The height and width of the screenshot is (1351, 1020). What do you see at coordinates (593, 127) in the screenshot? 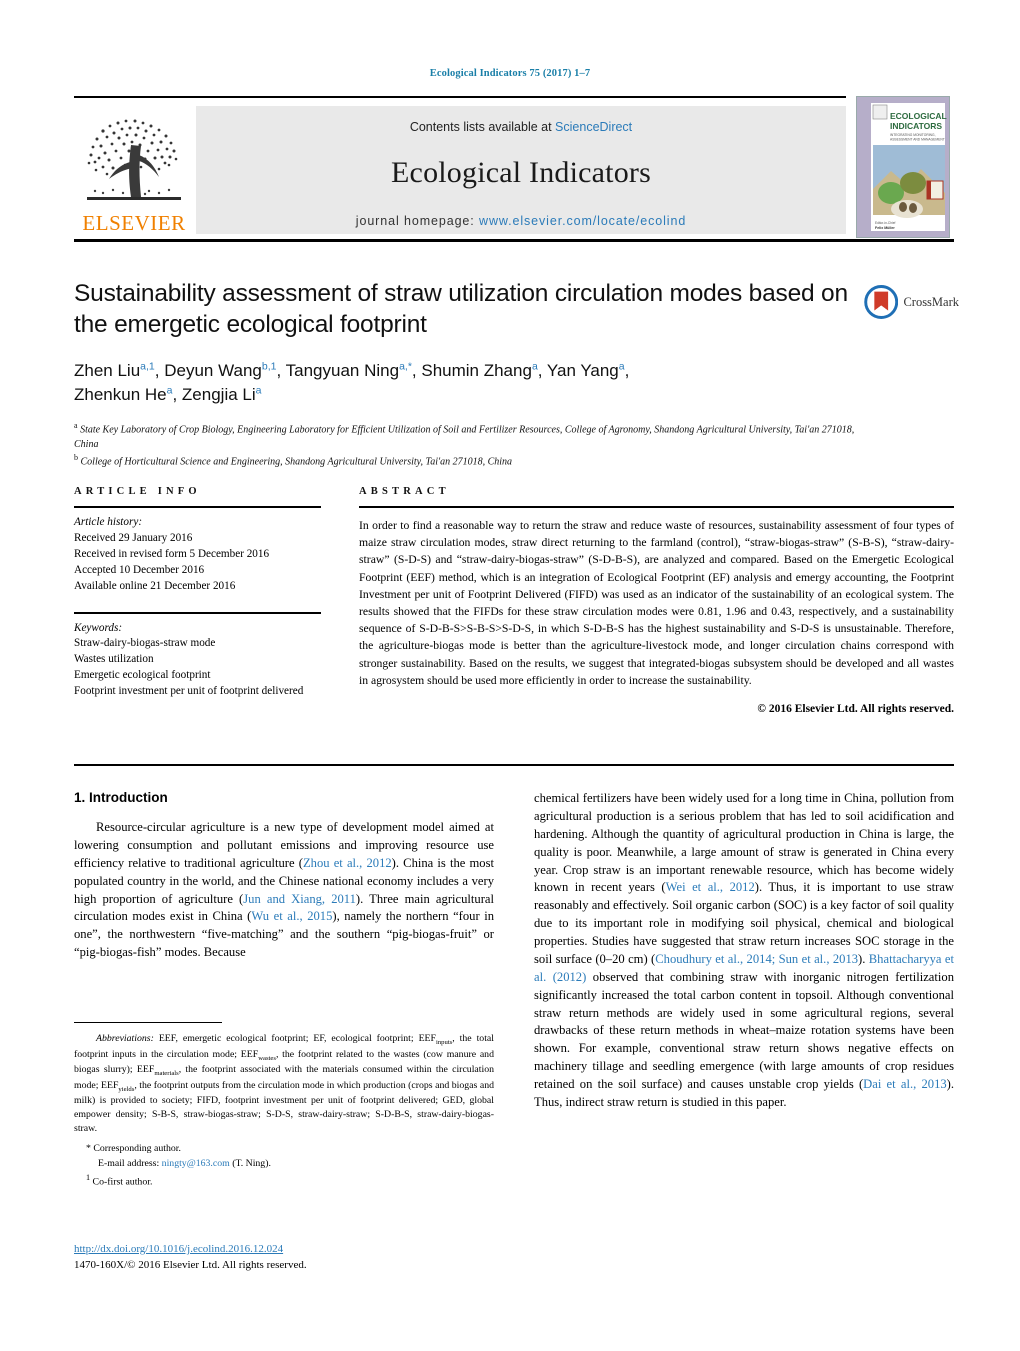
I see `sciencedirect-link: ScienceDirect` at bounding box center [593, 127].